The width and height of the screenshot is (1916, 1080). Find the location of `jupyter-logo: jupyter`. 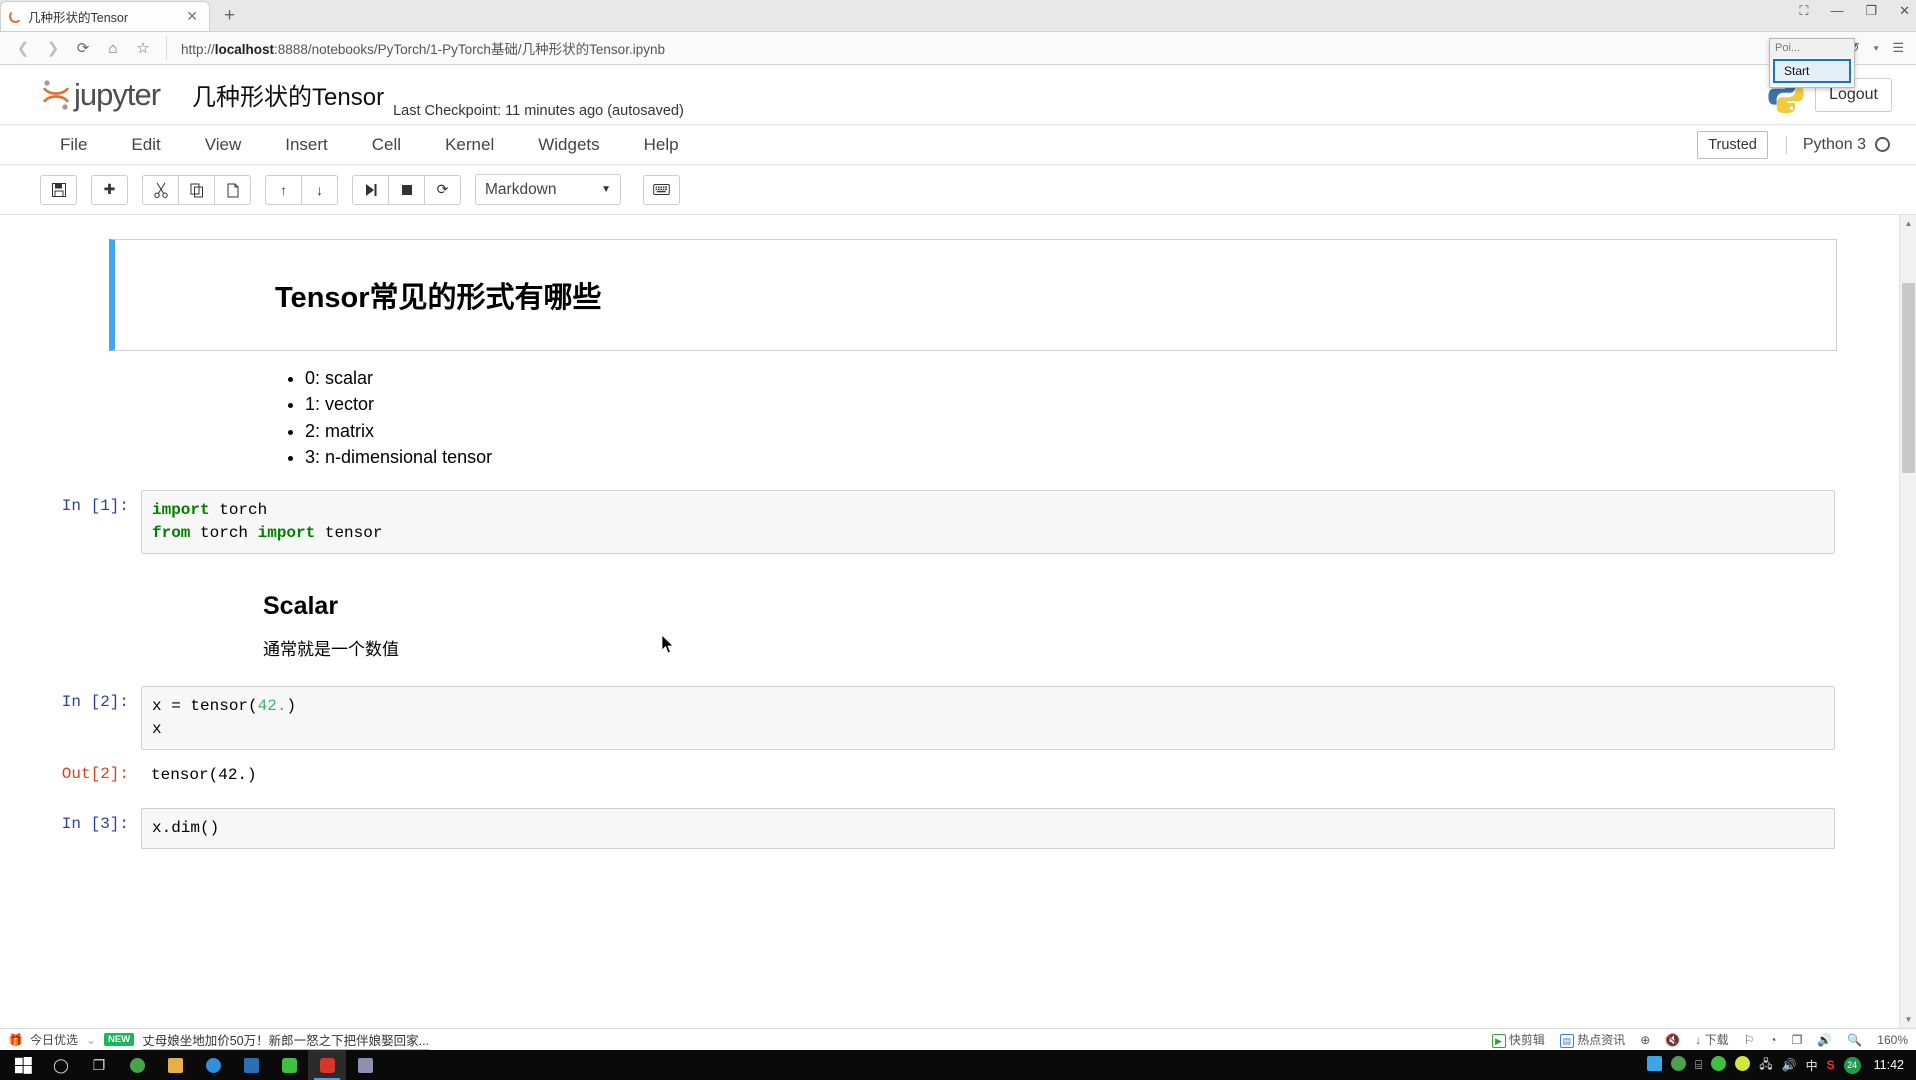

jupyter-logo: jupyter is located at coordinates (100, 95).